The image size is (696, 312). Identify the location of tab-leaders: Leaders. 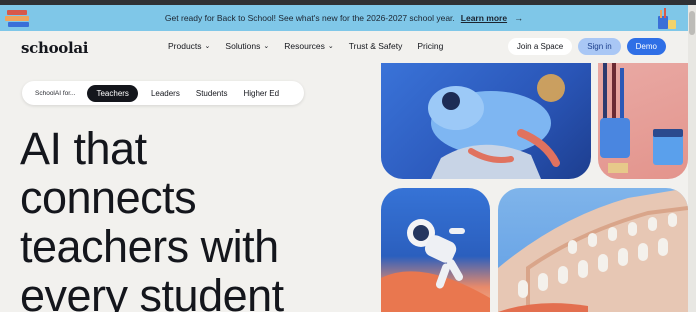
(165, 93).